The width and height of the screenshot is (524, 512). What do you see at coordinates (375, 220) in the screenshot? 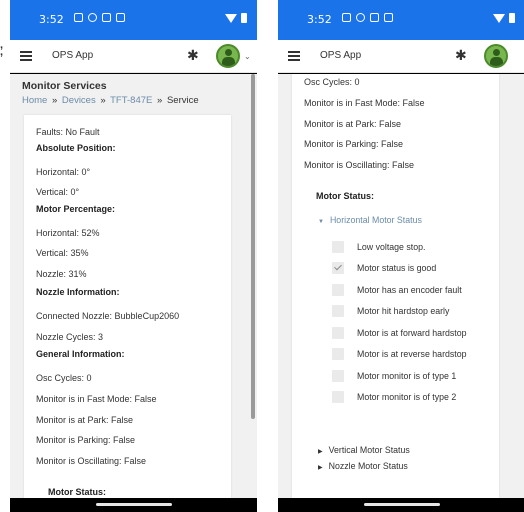
I see `tree-header-label: Horizontal Motor Status` at bounding box center [375, 220].